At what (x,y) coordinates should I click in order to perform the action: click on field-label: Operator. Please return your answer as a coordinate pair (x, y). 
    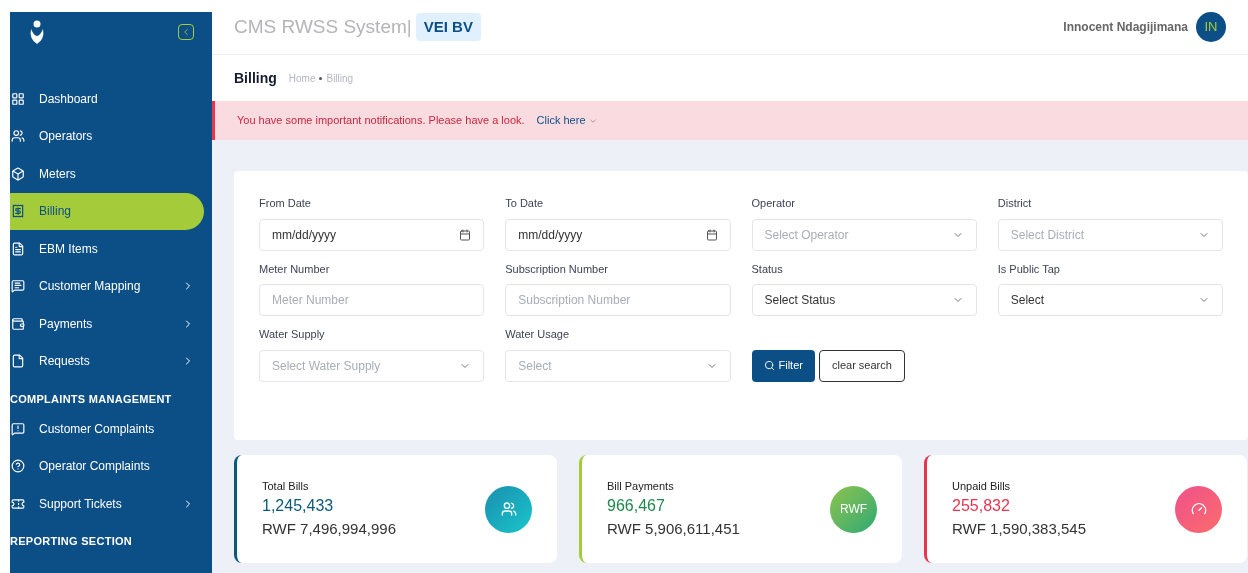
    Looking at the image, I should click on (773, 203).